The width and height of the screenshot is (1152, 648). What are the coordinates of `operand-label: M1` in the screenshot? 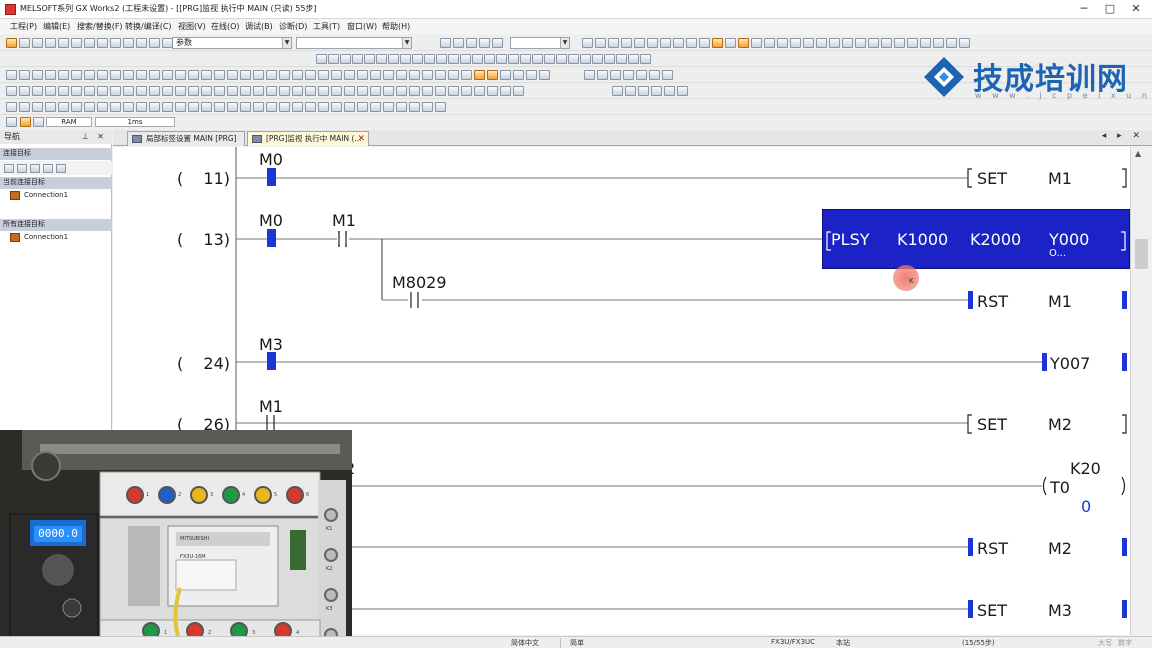 It's located at (1060, 301).